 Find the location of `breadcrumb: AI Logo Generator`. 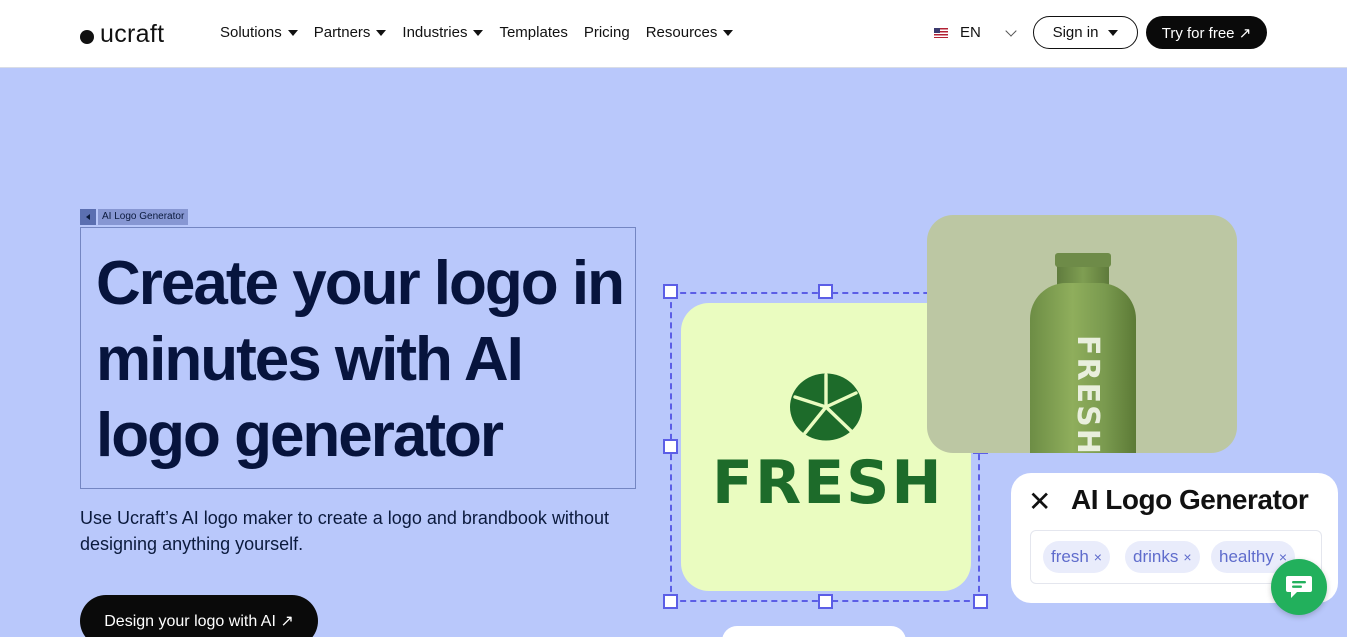

breadcrumb: AI Logo Generator is located at coordinates (134, 217).